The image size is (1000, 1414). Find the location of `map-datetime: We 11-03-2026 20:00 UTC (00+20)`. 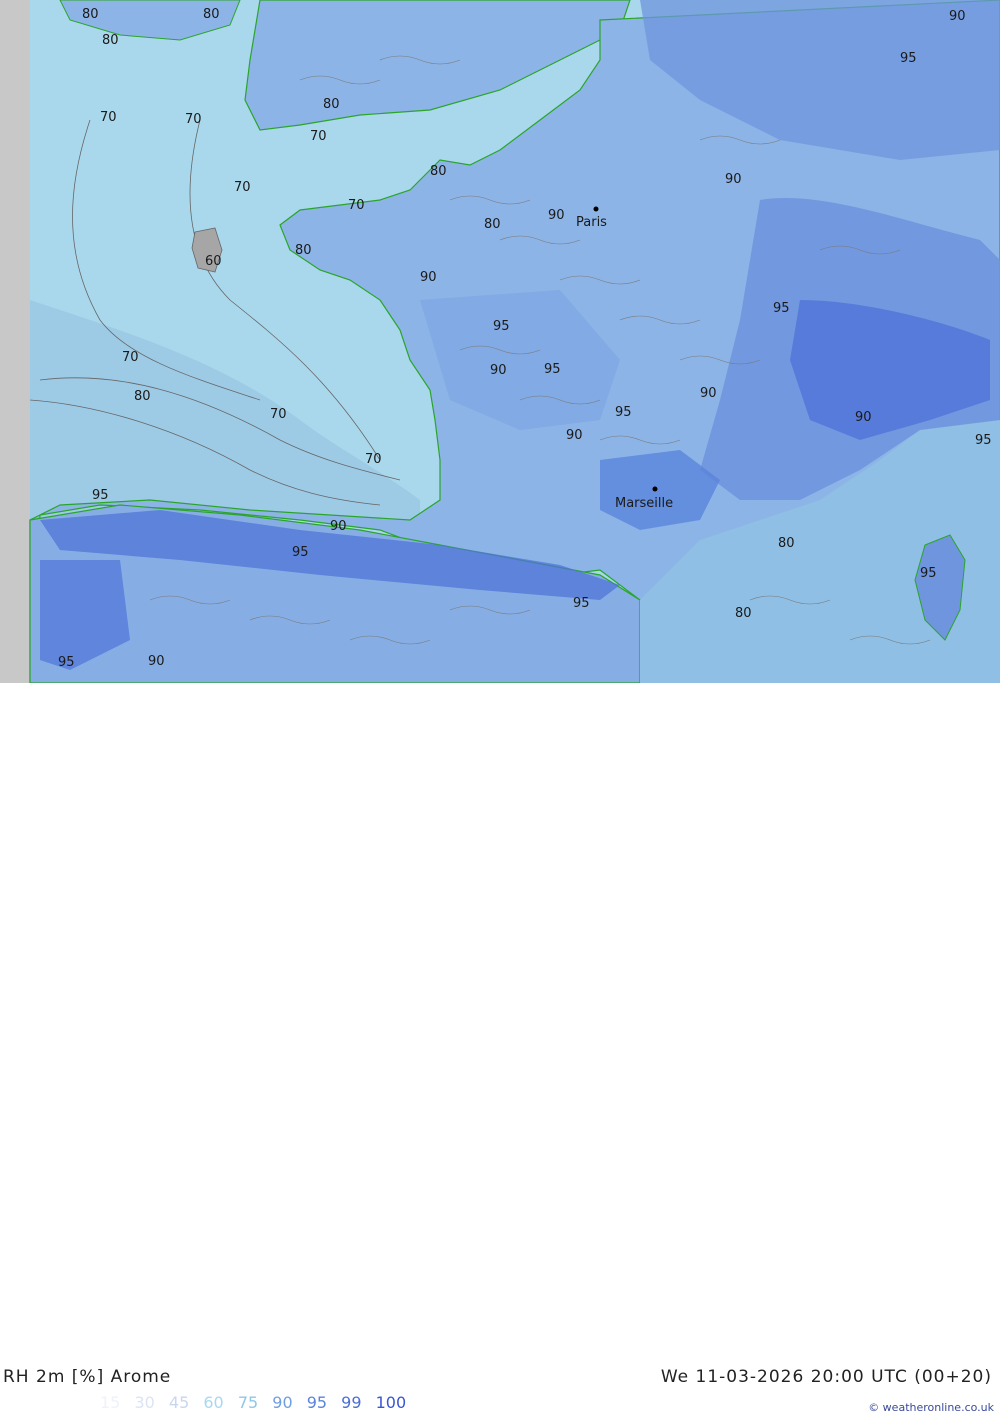

map-datetime: We 11-03-2026 20:00 UTC (00+20) is located at coordinates (826, 1377).